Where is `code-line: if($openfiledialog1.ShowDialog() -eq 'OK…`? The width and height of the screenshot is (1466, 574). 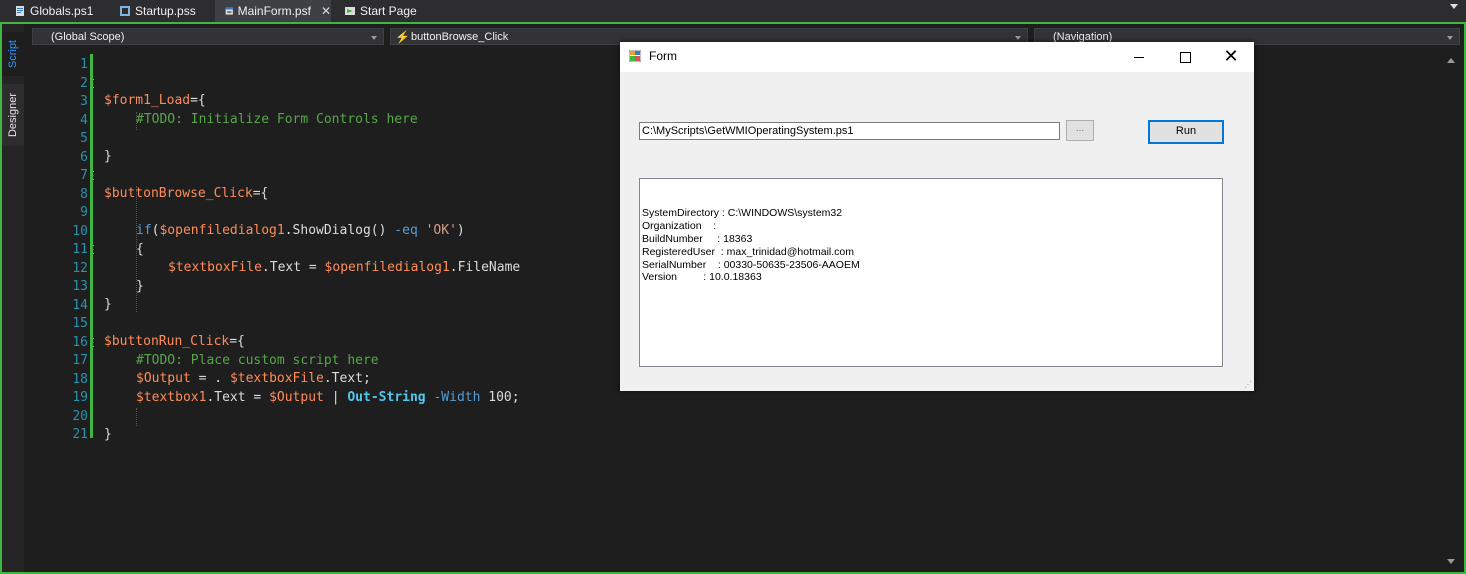 code-line: if($openfiledialog1.ShowDialog() -eq 'OK… is located at coordinates (300, 231).